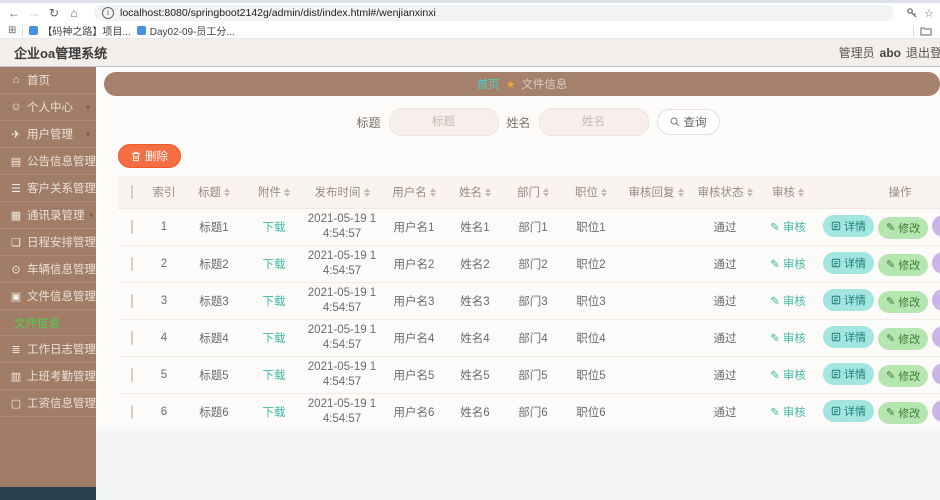 The height and width of the screenshot is (500, 940). I want to click on bookmark-star-icon: ☆, so click(929, 13).